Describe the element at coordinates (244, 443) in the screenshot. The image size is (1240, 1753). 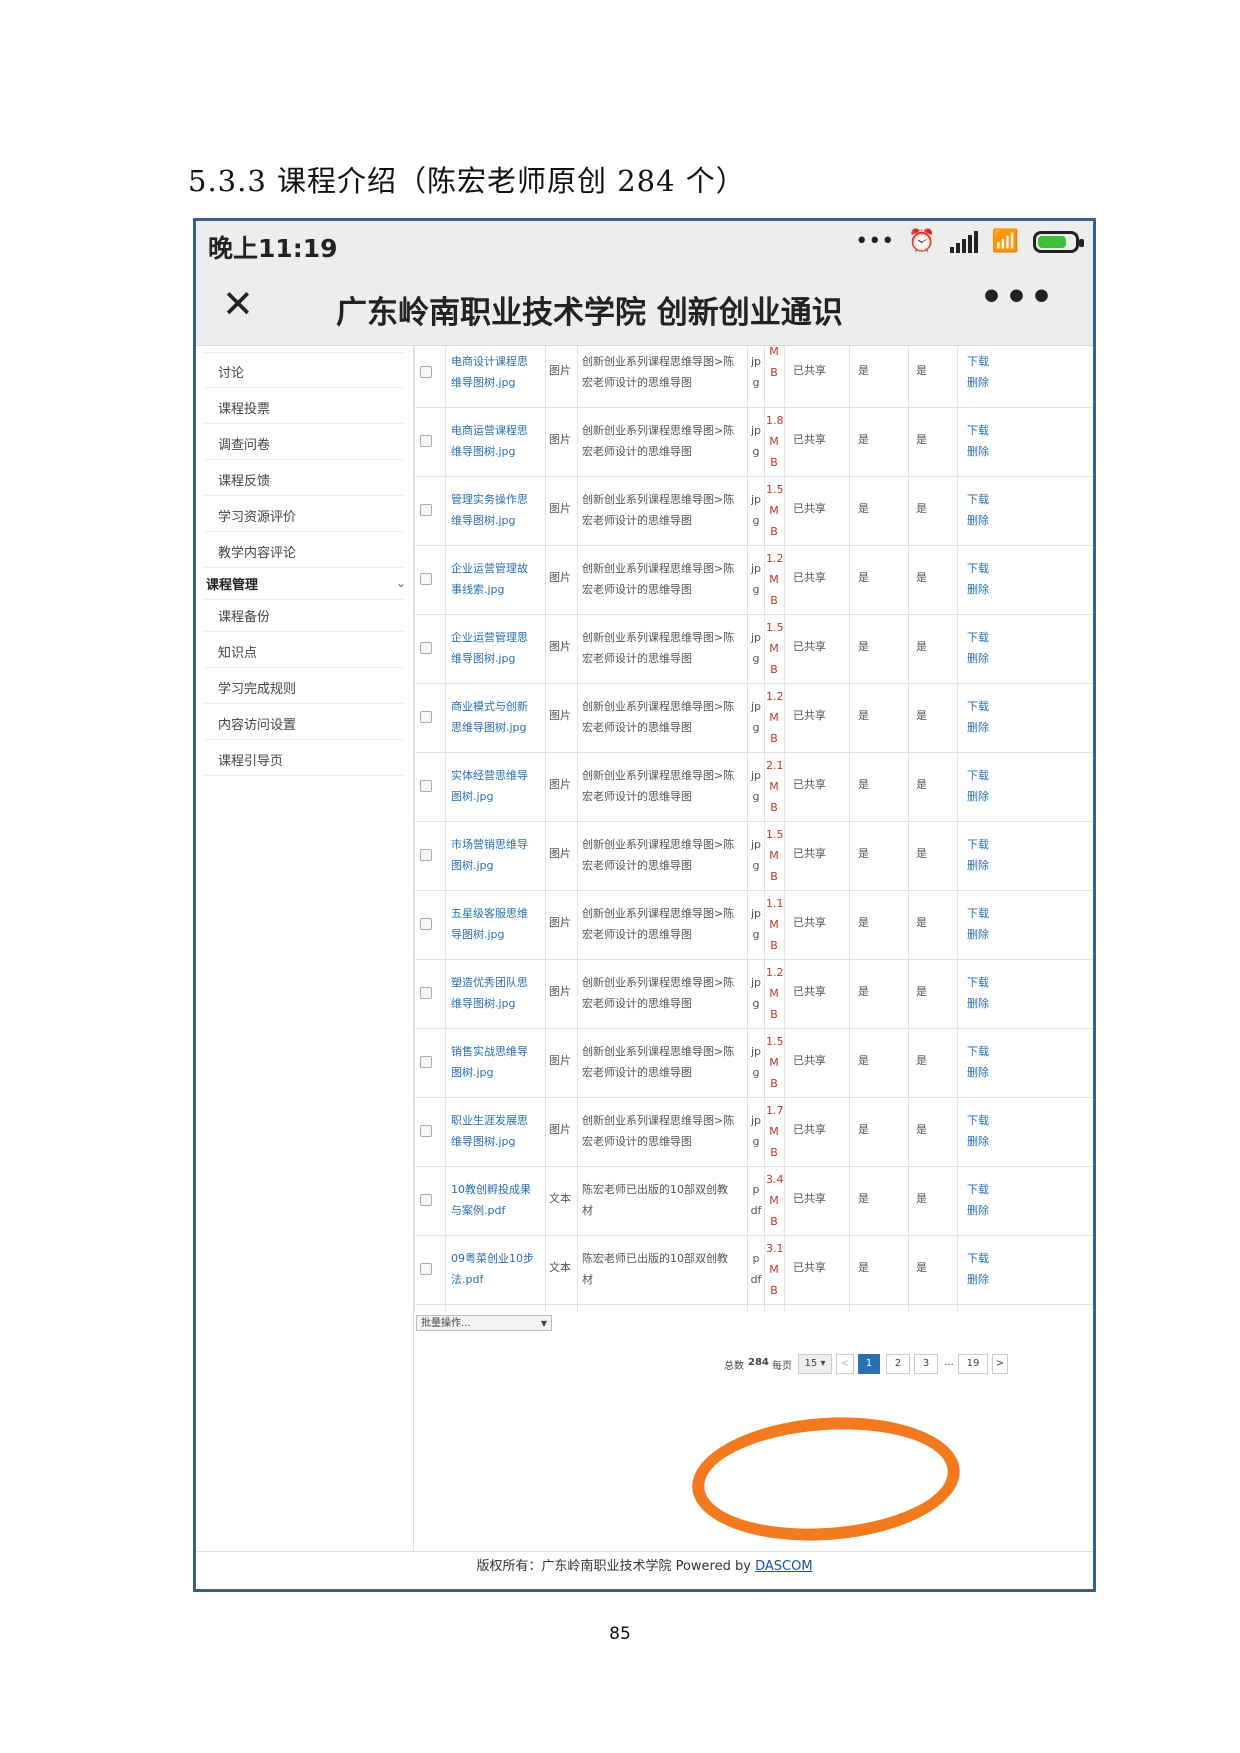
I see `sidebar-item-survey: 调查问卷` at that location.